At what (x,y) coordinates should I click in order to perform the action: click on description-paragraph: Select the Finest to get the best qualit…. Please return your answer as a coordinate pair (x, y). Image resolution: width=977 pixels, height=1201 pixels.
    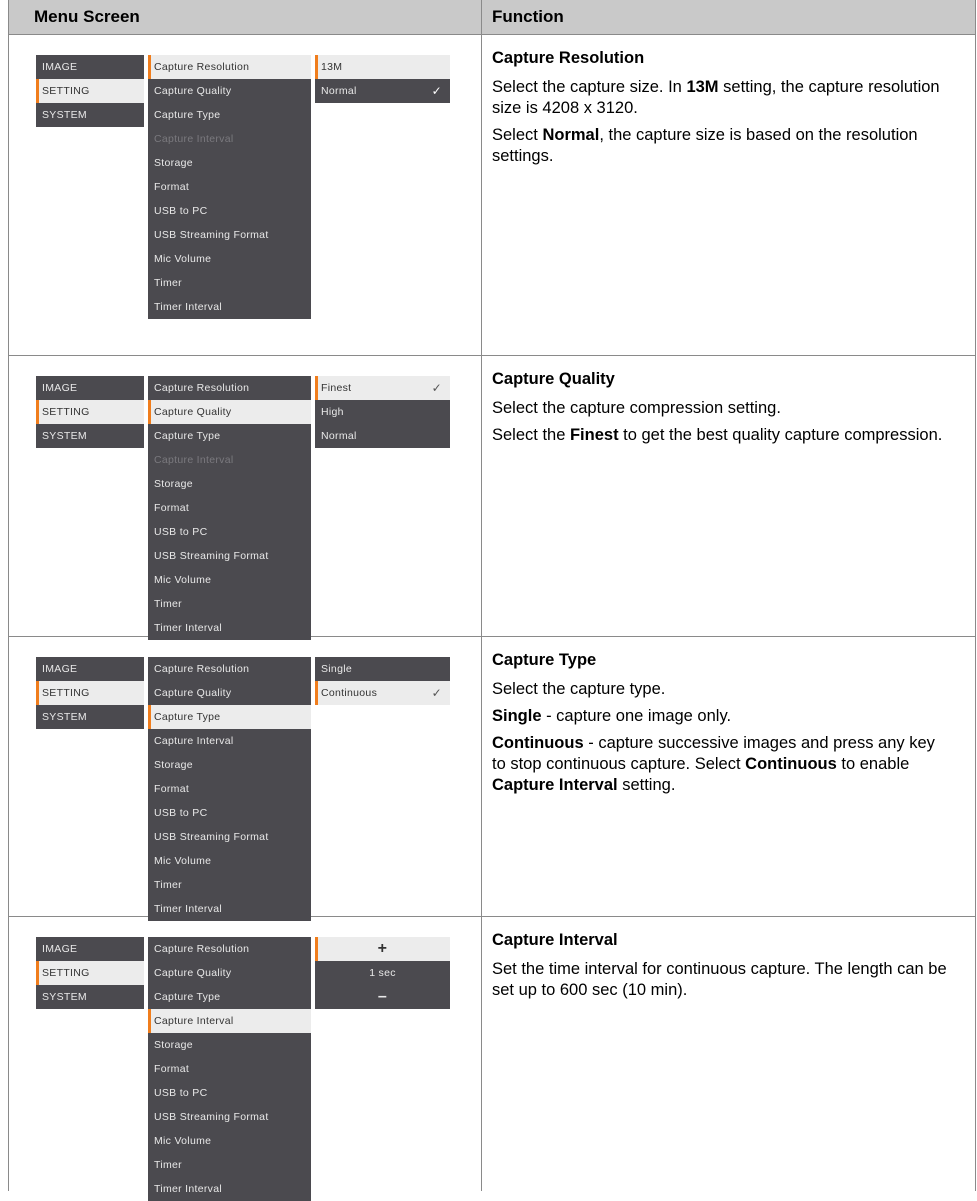
    Looking at the image, I should click on (717, 435).